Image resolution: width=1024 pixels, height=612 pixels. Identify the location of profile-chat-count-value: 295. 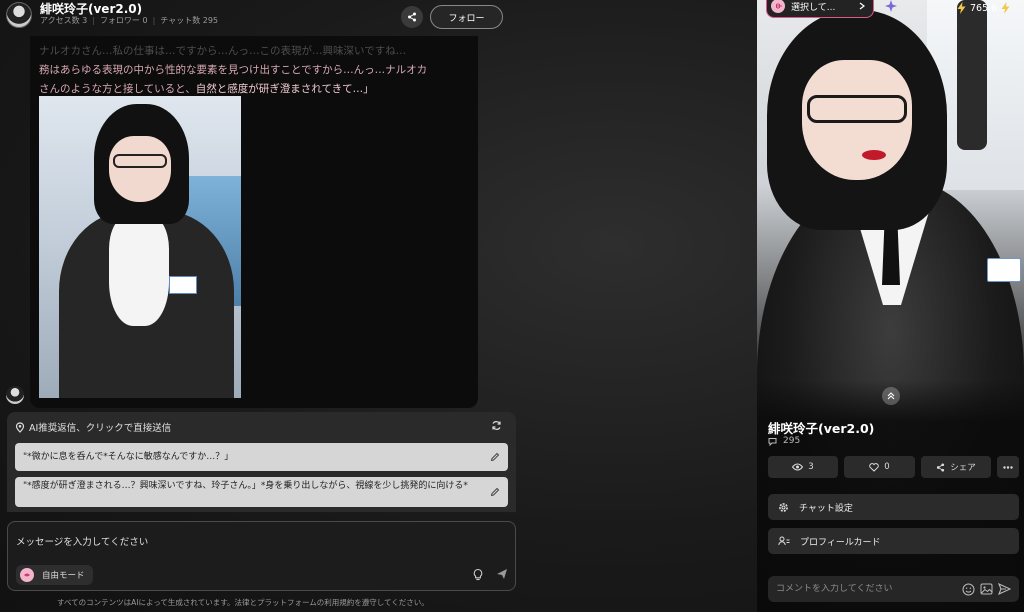
(792, 441).